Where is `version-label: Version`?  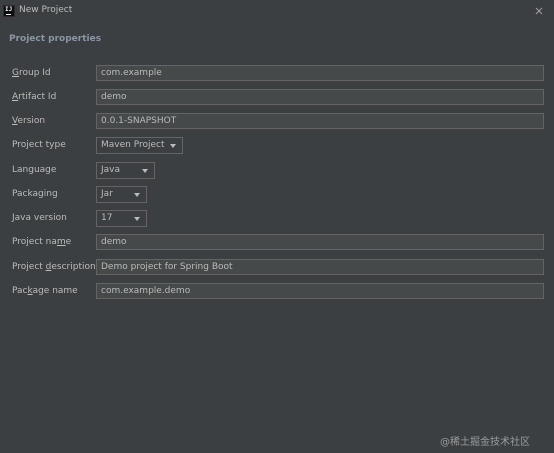
version-label: Version is located at coordinates (28, 121).